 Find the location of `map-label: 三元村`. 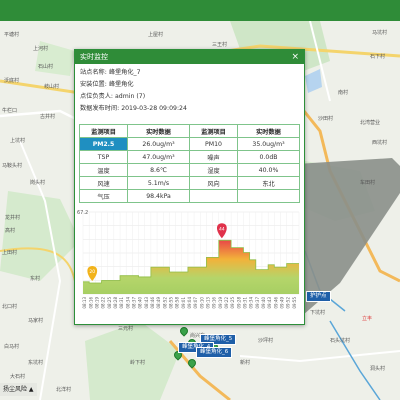

map-label: 三元村 is located at coordinates (126, 329).